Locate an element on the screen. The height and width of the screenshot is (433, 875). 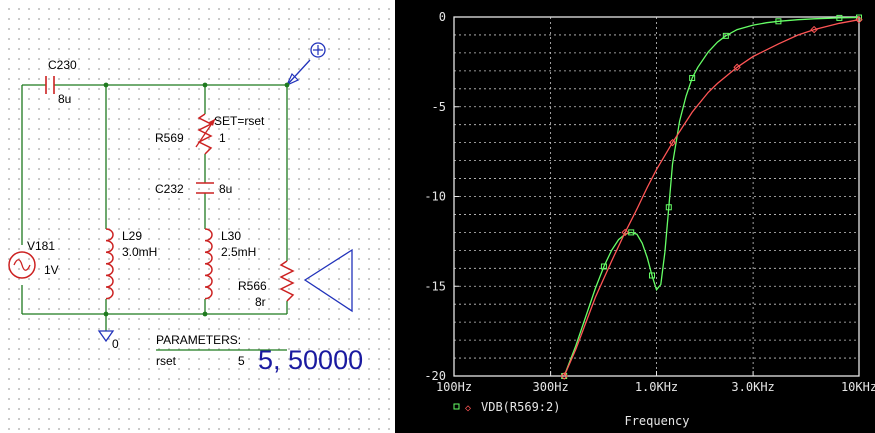
l30-name: L30 is located at coordinates (231, 236).